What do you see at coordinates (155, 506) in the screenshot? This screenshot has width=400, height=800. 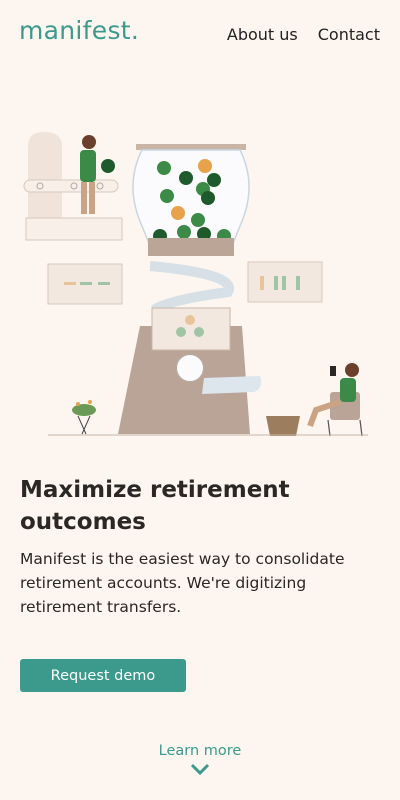 I see `hero-title: Maximize retirement outcomes` at bounding box center [155, 506].